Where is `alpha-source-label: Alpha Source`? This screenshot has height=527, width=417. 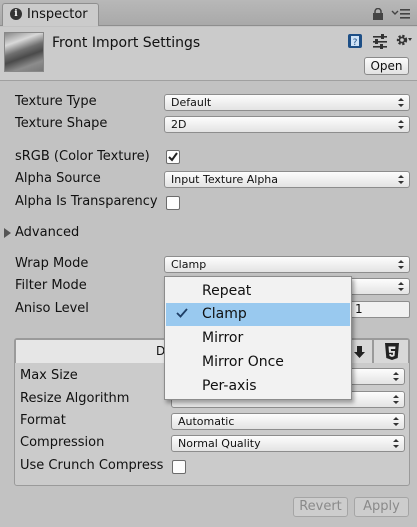 alpha-source-label: Alpha Source is located at coordinates (58, 178).